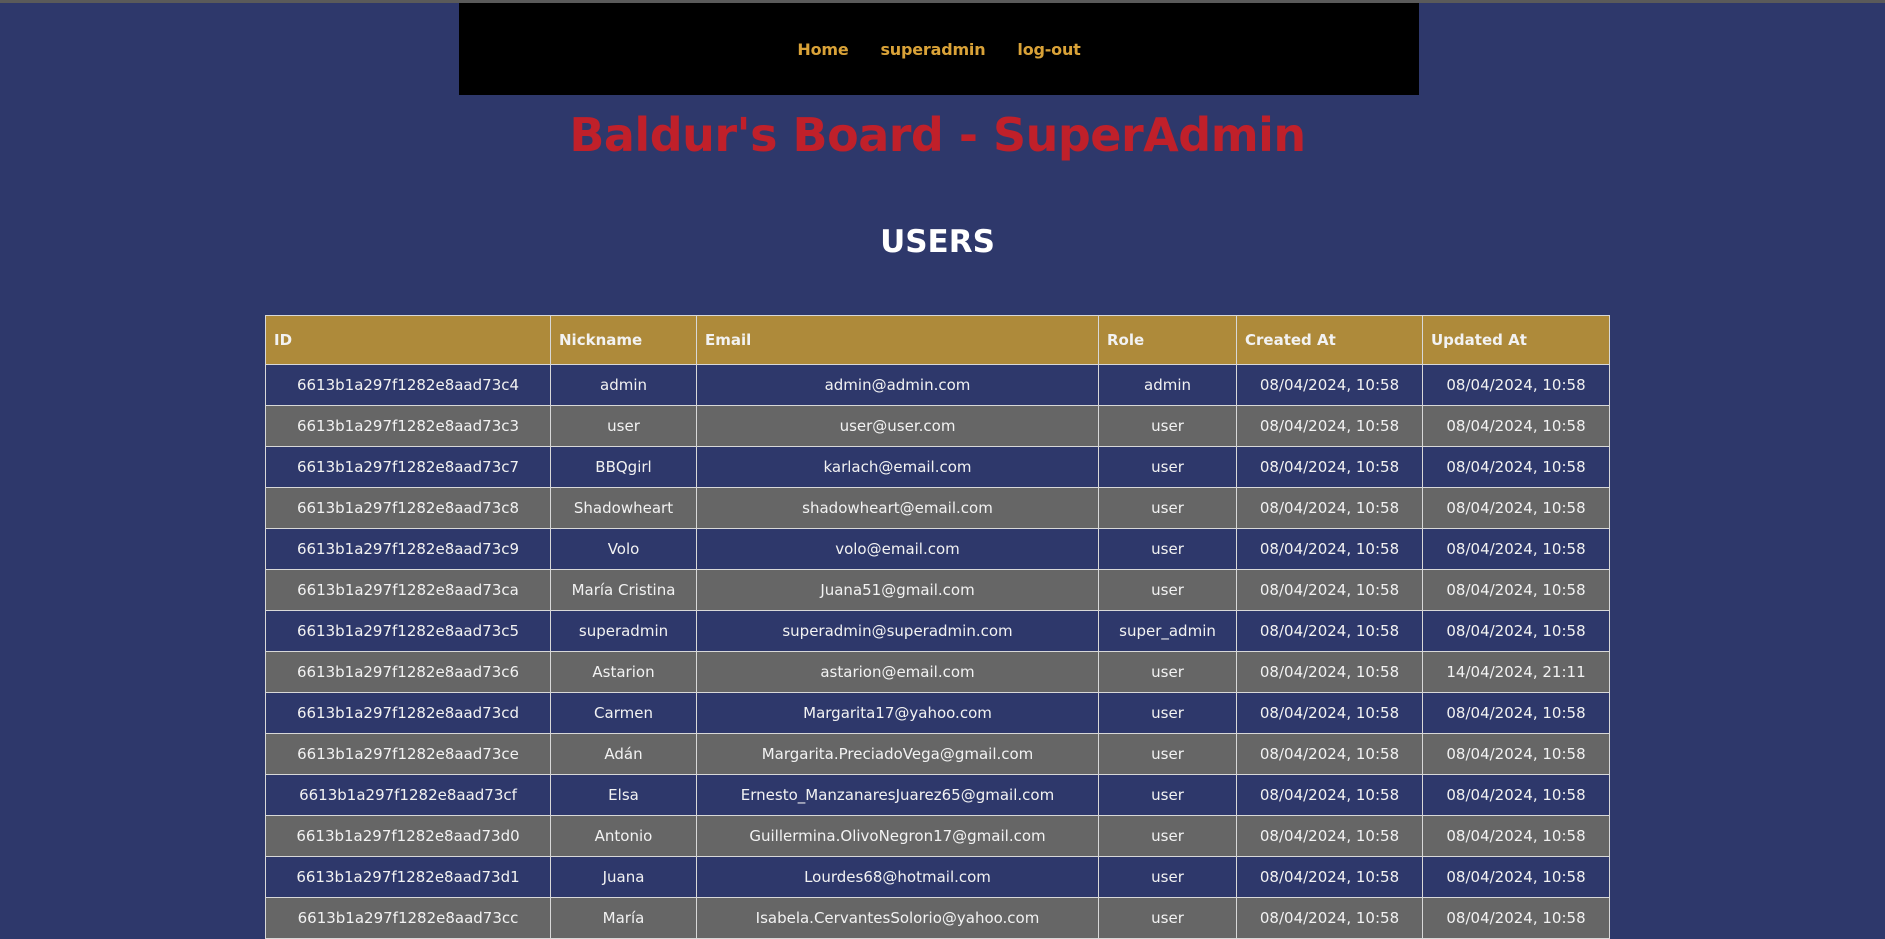 This screenshot has height=939, width=1885. What do you see at coordinates (408, 467) in the screenshot?
I see `cell-id: 6613b1a297f1282e8aad73c7` at bounding box center [408, 467].